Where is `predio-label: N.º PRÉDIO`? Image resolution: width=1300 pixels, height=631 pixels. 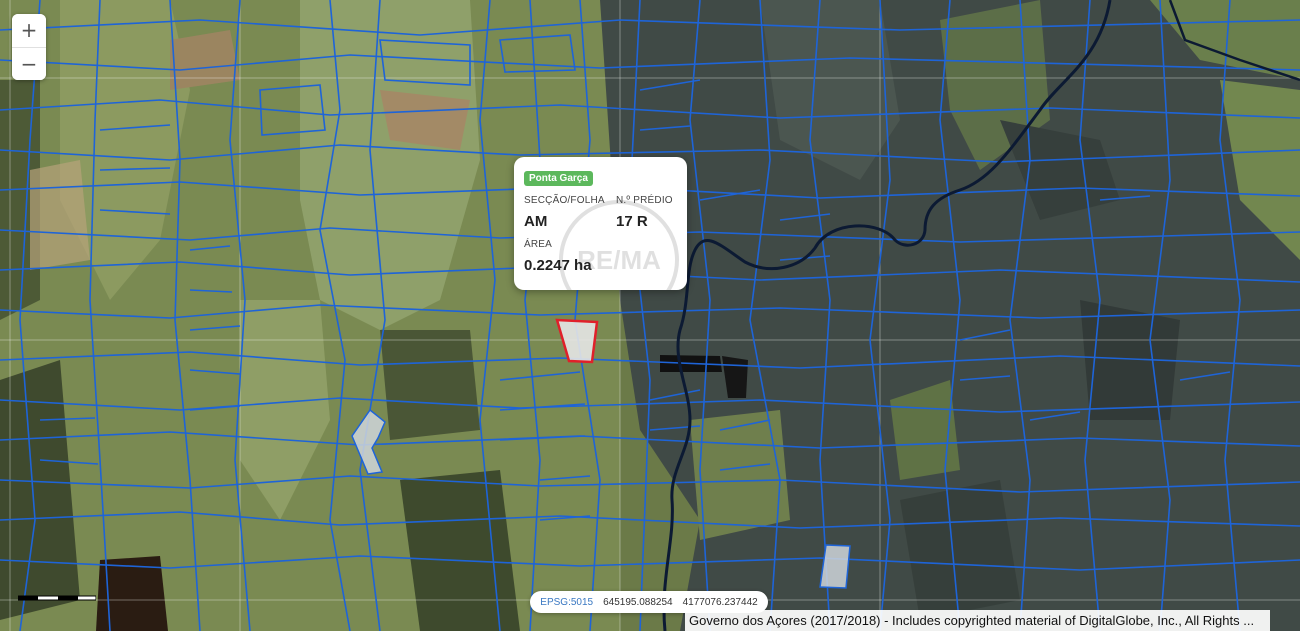 predio-label: N.º PRÉDIO is located at coordinates (644, 200).